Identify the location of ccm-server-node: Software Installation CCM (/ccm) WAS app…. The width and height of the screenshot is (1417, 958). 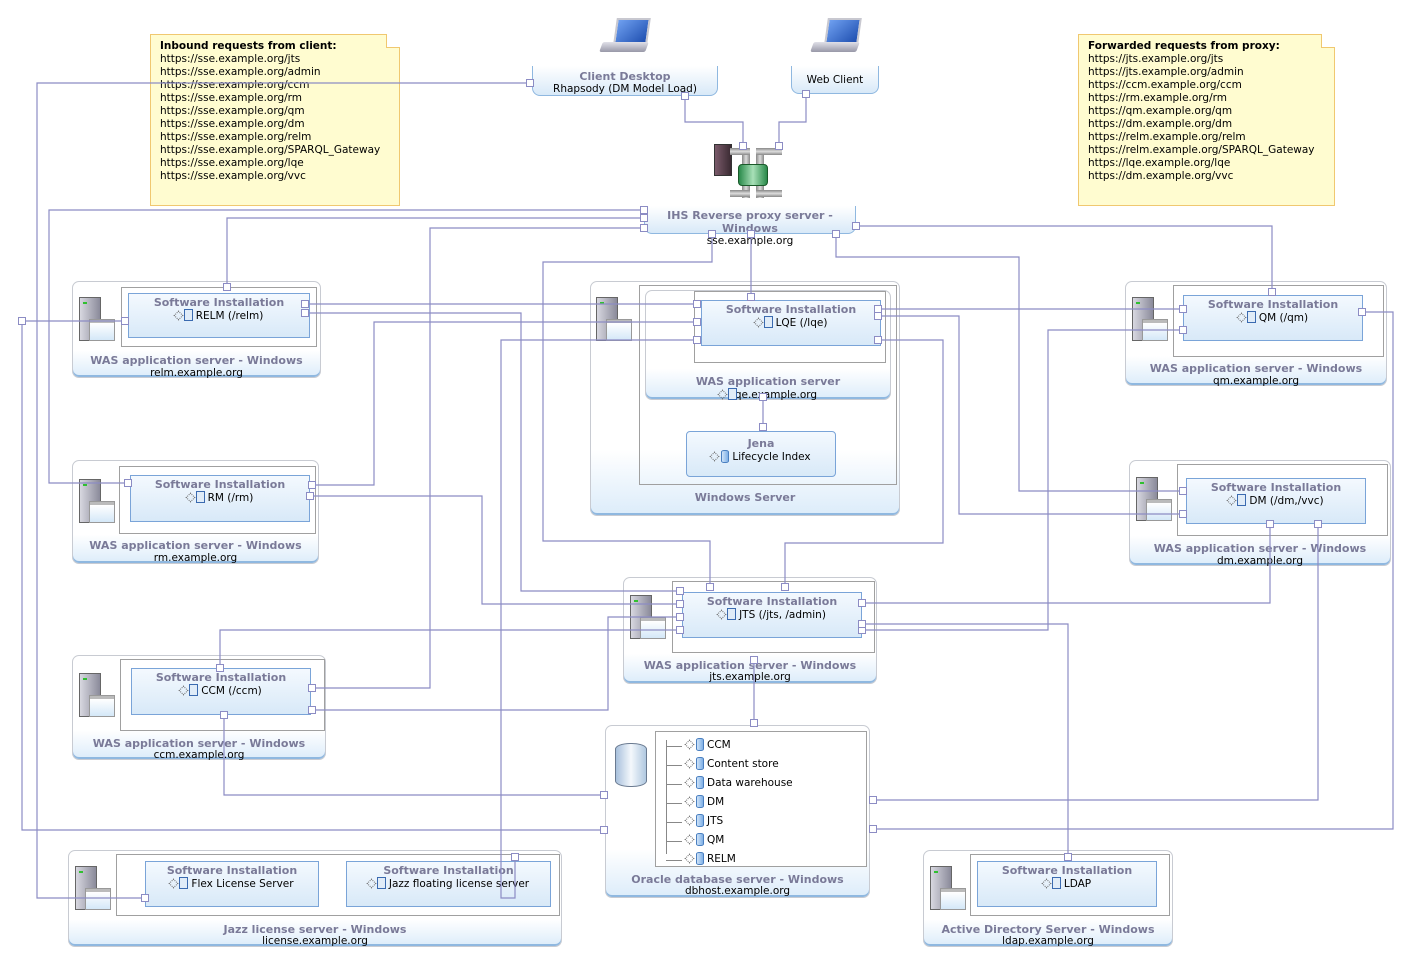
(199, 708).